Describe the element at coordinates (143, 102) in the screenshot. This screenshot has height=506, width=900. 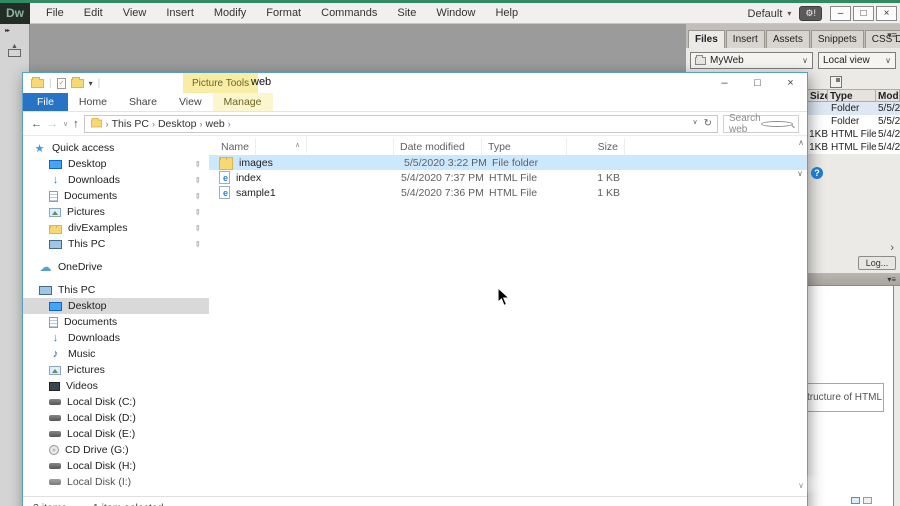
I see `ribbon-tab: Share` at that location.